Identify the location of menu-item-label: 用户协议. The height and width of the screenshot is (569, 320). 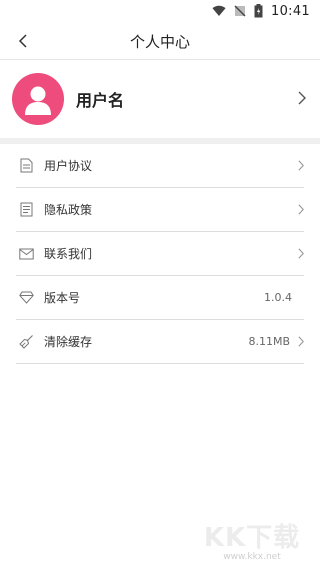
(68, 166).